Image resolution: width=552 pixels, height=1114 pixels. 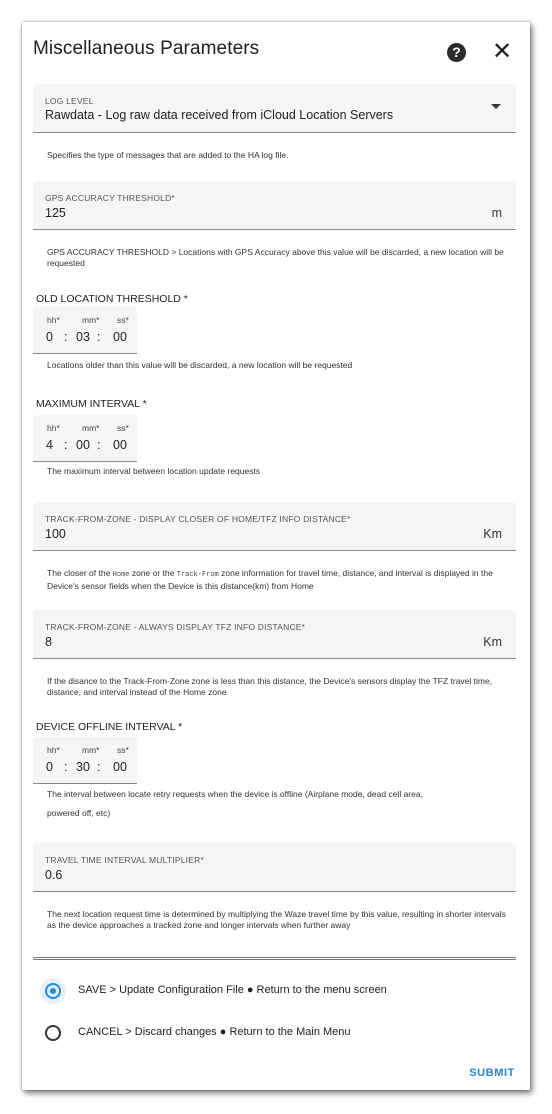 I want to click on offline-interval-duration: hh* mm* ss* 0 : 30 : 00, so click(x=85, y=760).